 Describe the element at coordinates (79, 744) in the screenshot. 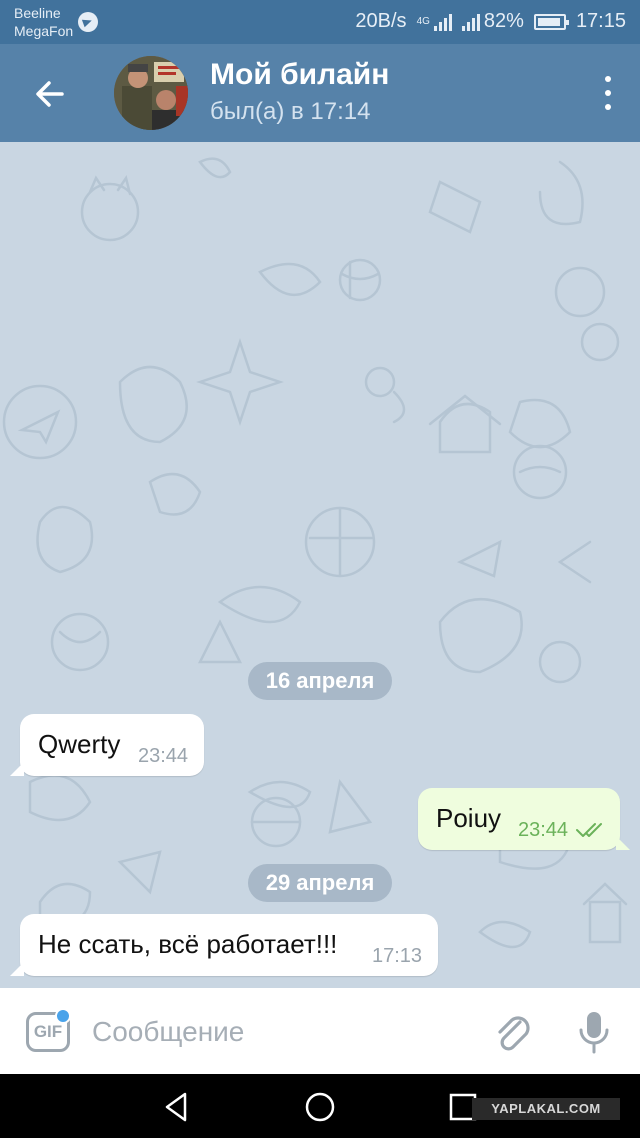

I see `message-text: Qwerty` at that location.